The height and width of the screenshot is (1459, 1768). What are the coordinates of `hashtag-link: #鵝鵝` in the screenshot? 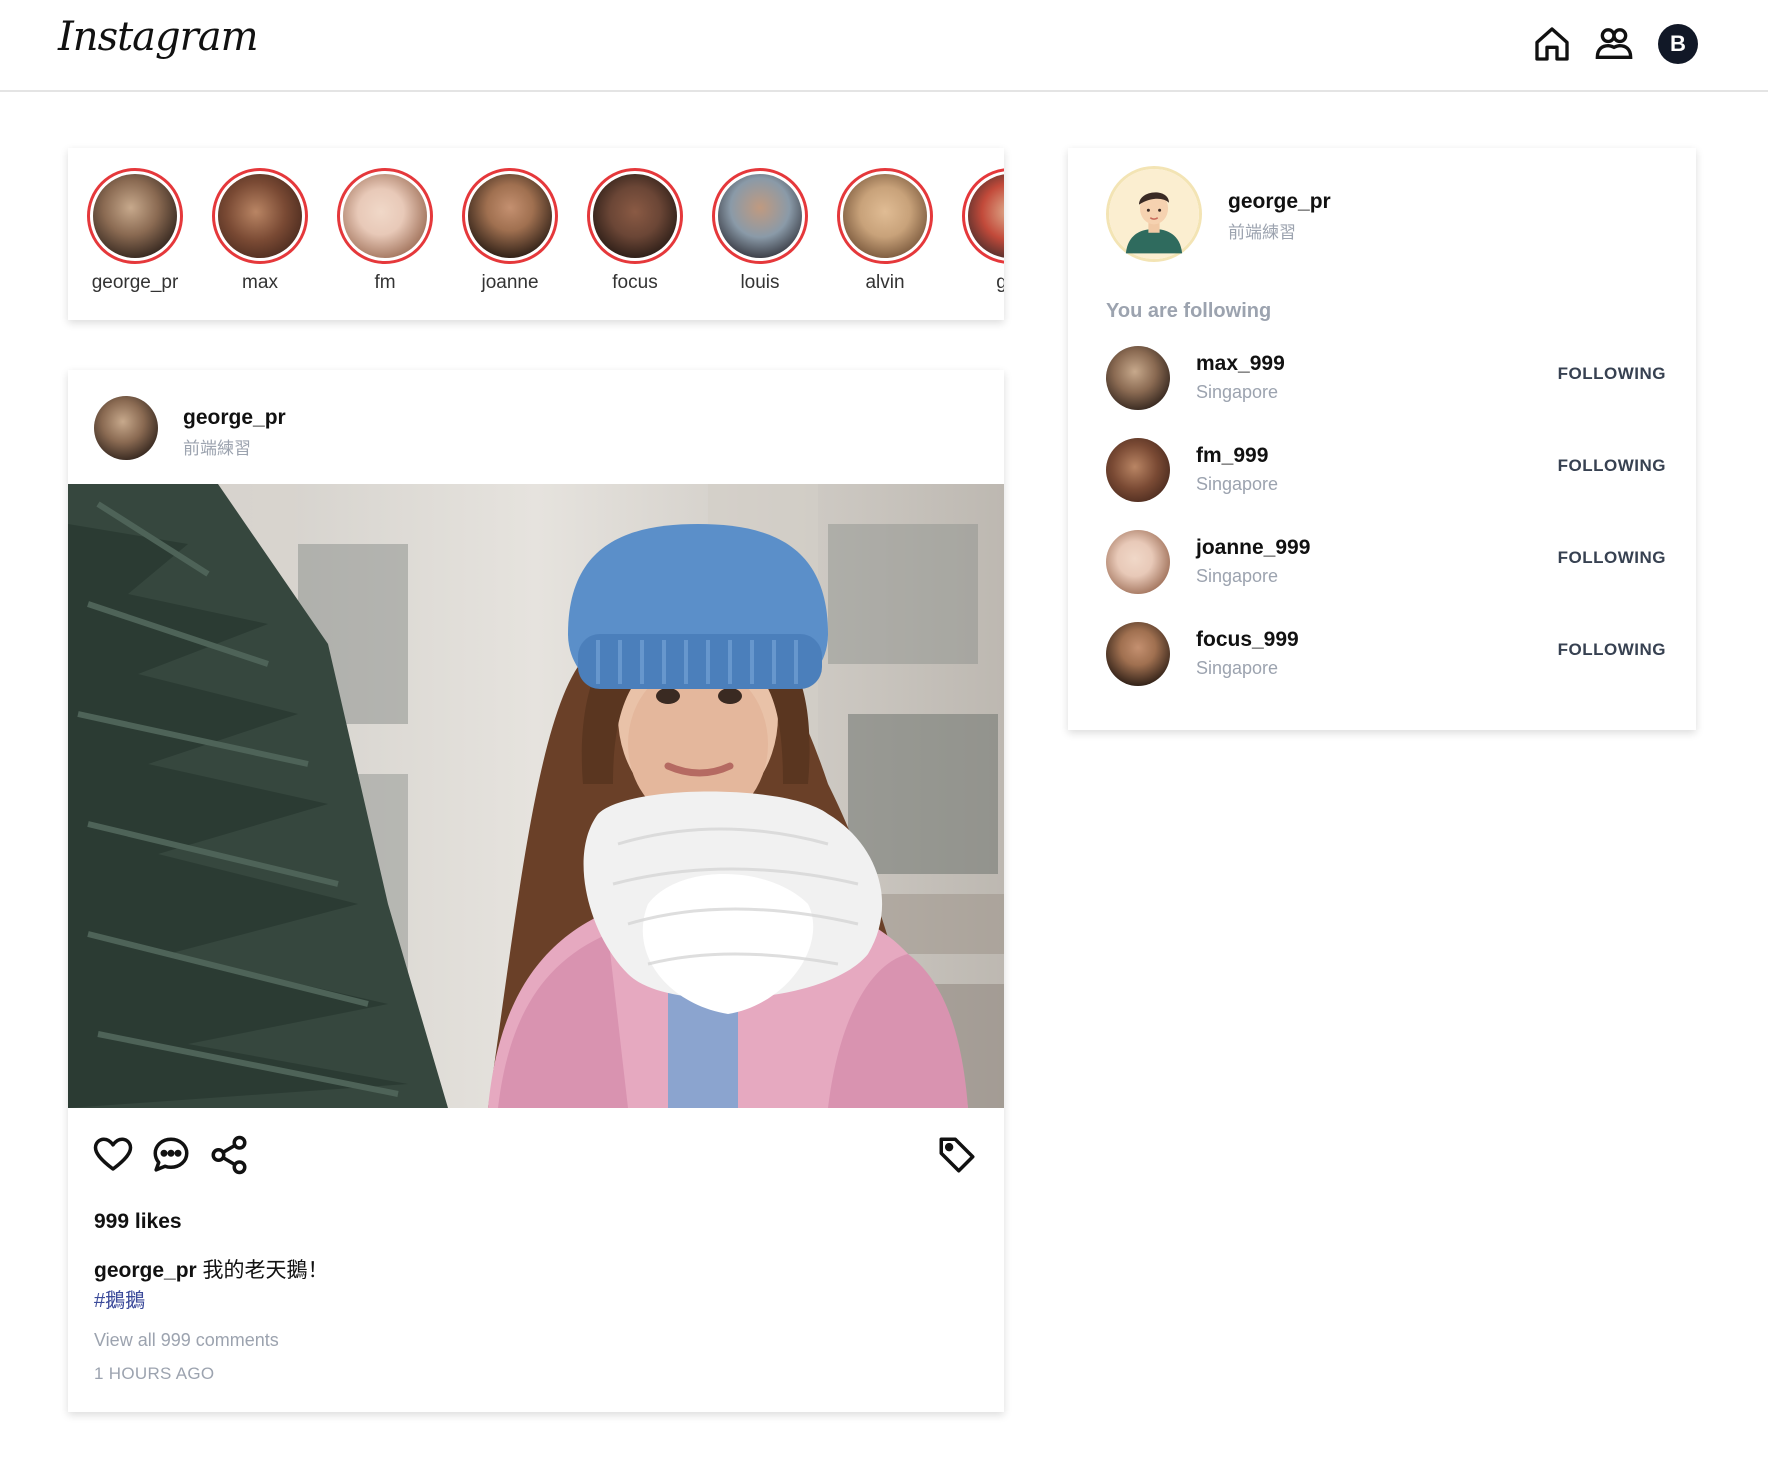 It's located at (119, 1298).